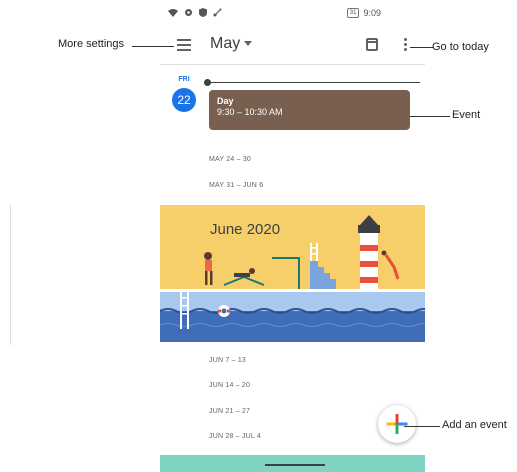 The height and width of the screenshot is (472, 517). Describe the element at coordinates (235, 436) in the screenshot. I see `week-range: JUN 28 – JUL 4` at that location.